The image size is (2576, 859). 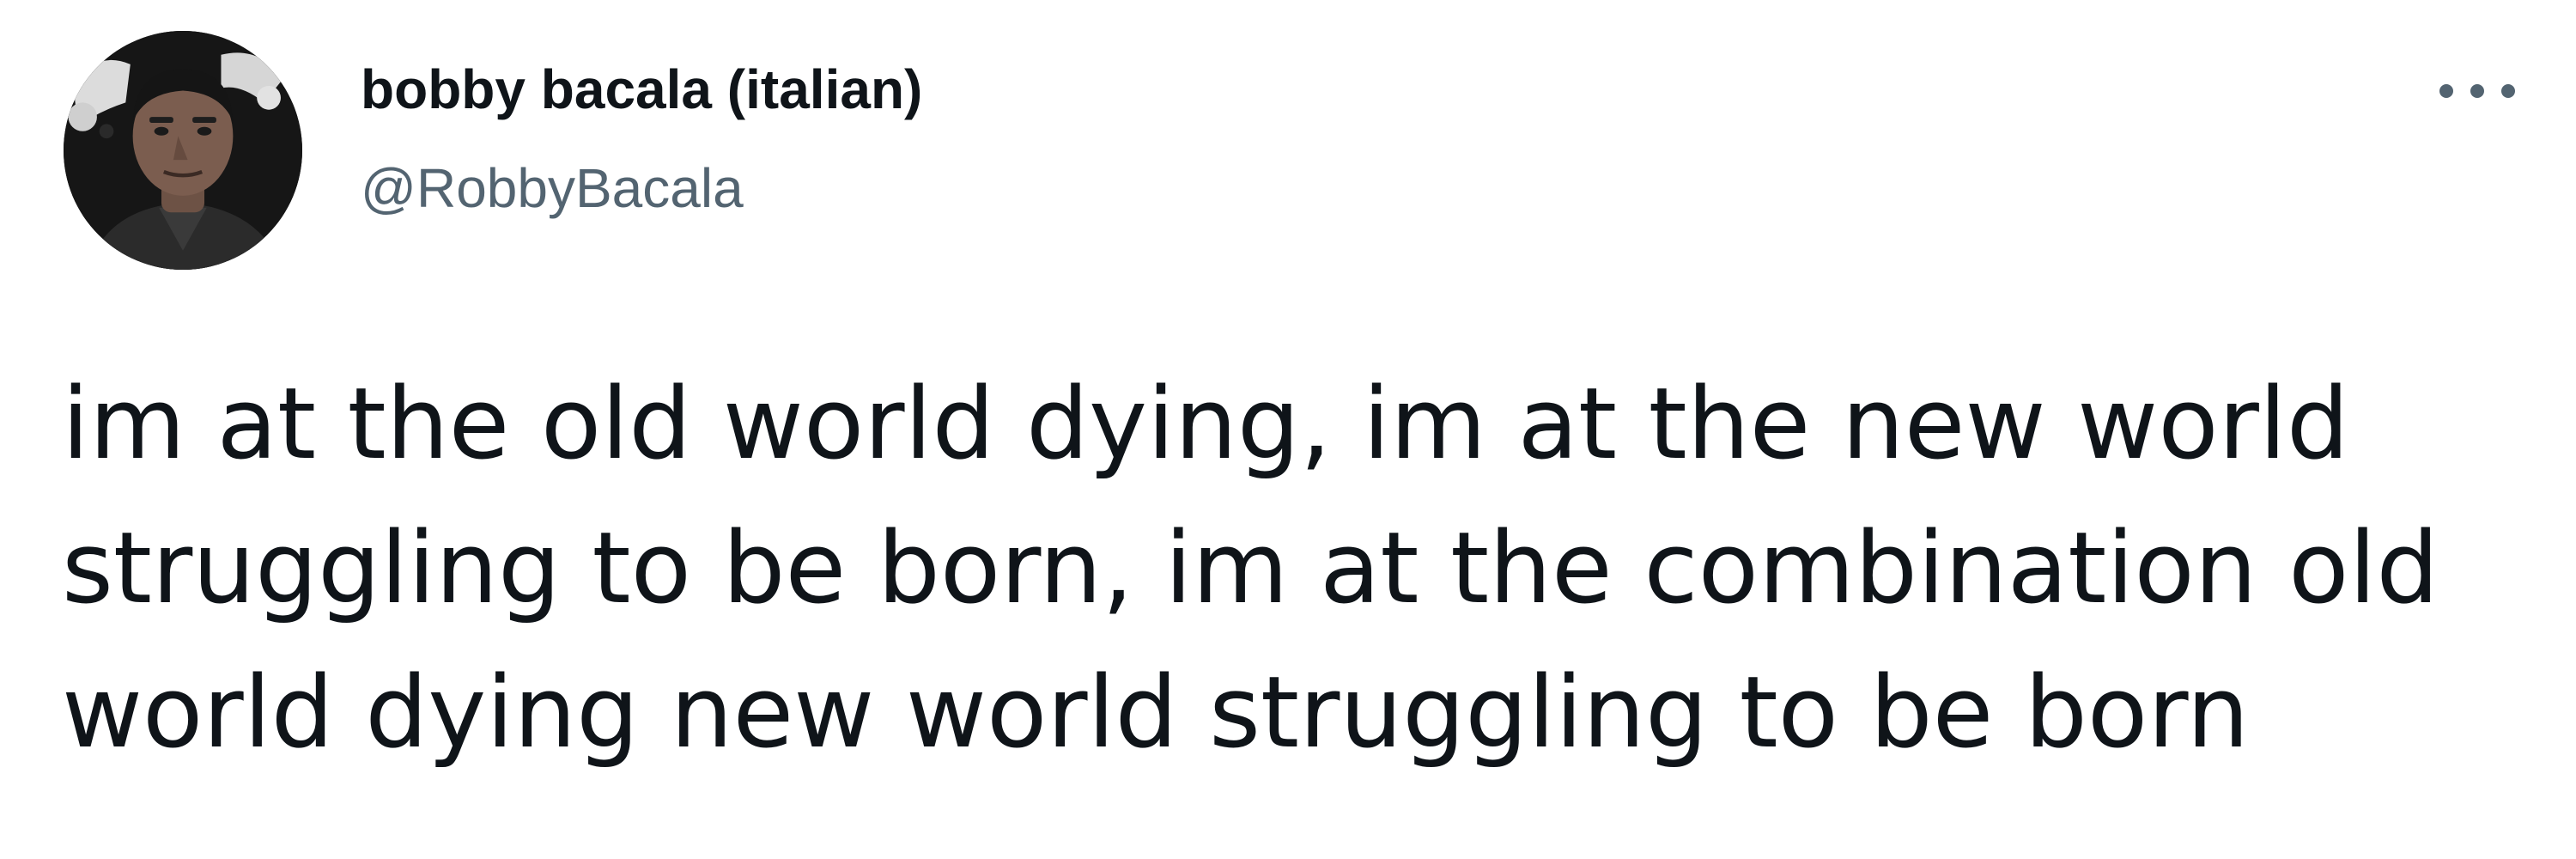 I want to click on more-options-button, so click(x=2477, y=91).